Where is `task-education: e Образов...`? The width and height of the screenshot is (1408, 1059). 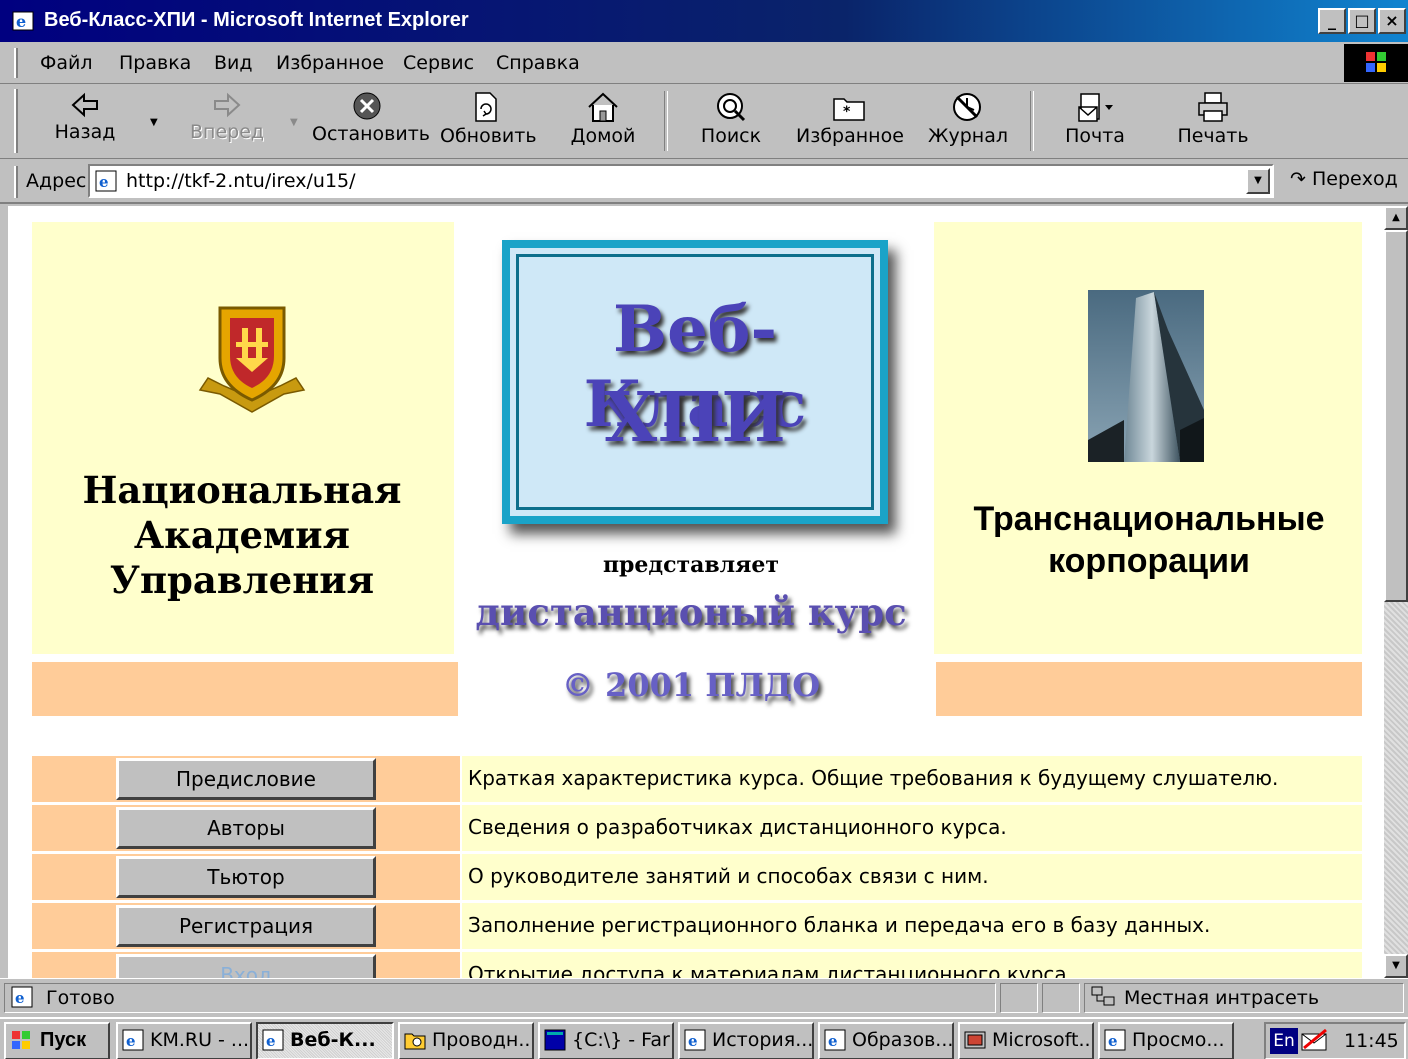
task-education: e Образов... is located at coordinates (886, 1040).